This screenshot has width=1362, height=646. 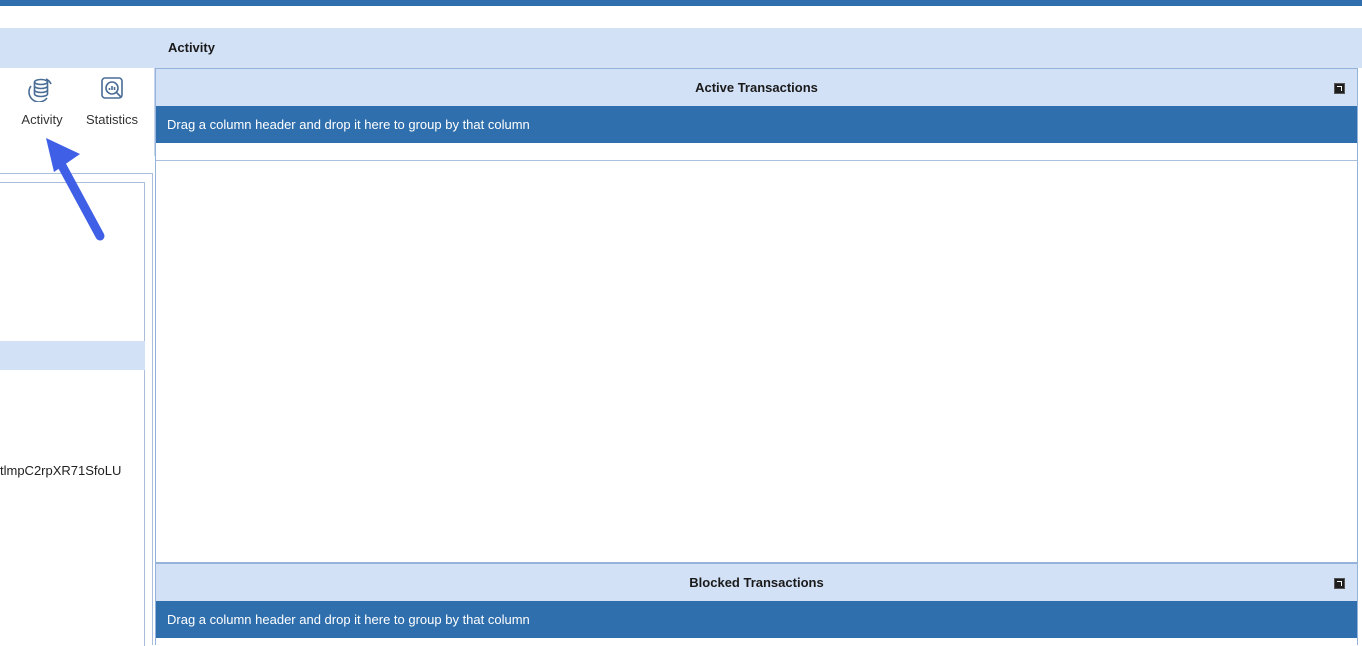 I want to click on blocked-transactions-title: Blocked Transactions, so click(x=756, y=582).